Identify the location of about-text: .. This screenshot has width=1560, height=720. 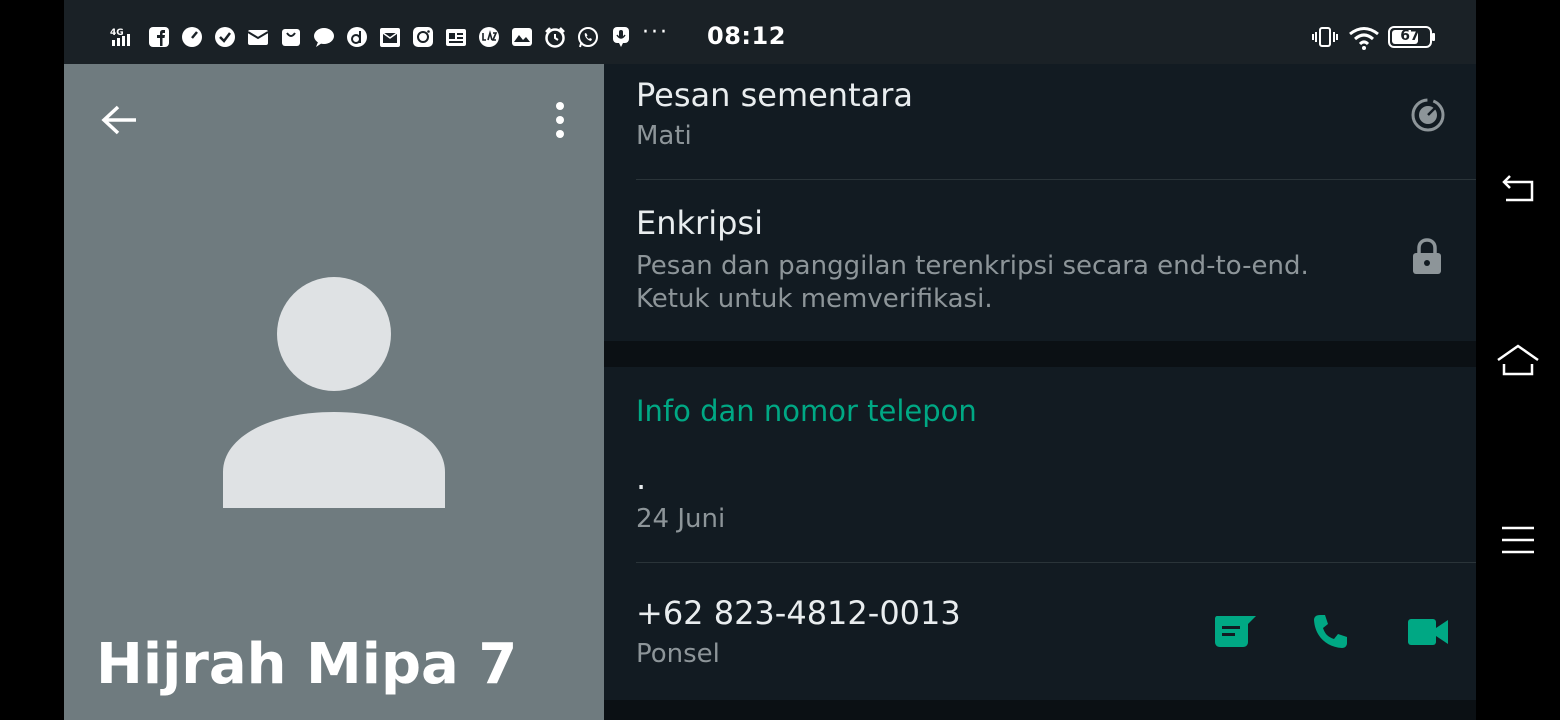
(641, 478).